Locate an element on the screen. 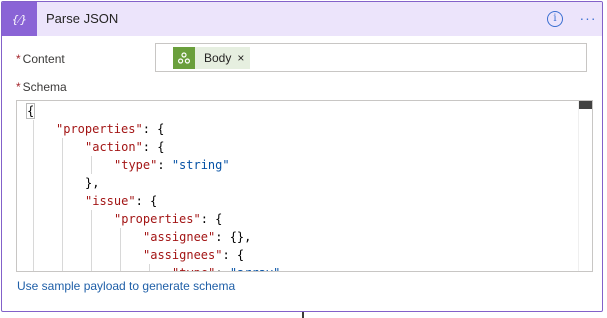 This screenshot has height=318, width=607. schema-scrollbar is located at coordinates (585, 186).